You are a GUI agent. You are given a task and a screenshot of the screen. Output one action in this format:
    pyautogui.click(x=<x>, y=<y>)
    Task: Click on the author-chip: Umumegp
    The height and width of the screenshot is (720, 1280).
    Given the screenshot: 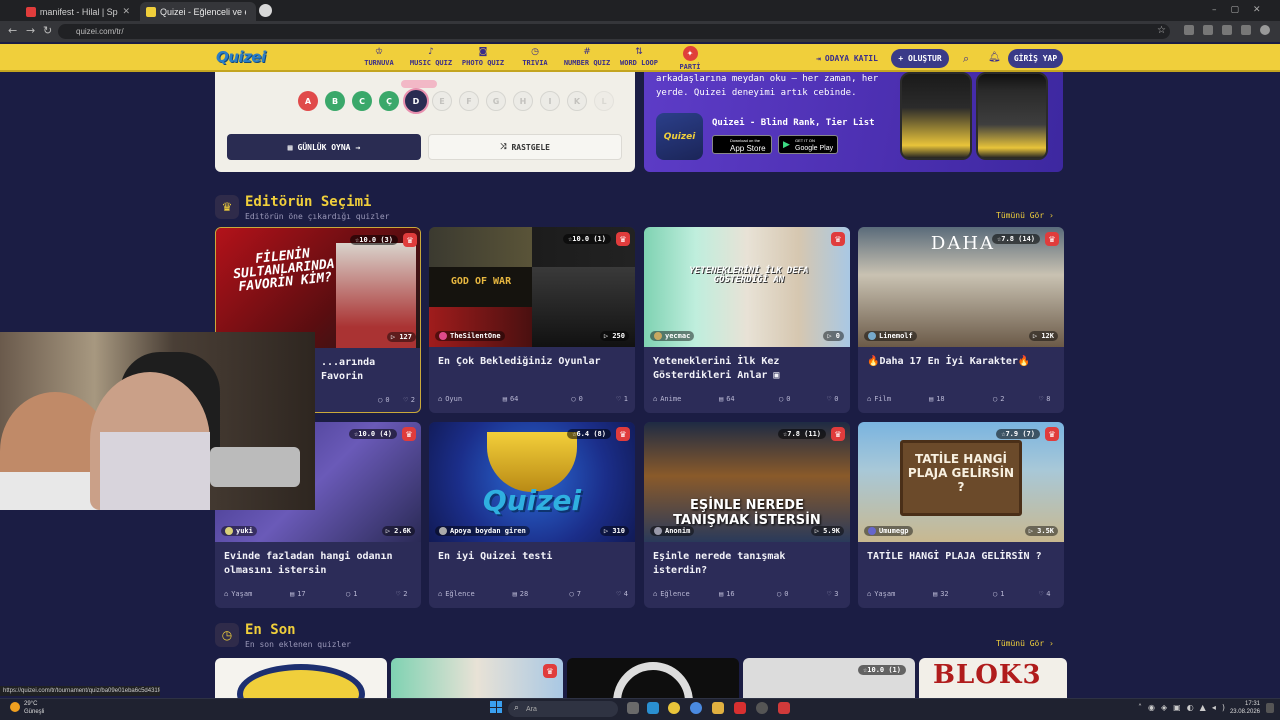 What is the action you would take?
    pyautogui.click(x=888, y=531)
    